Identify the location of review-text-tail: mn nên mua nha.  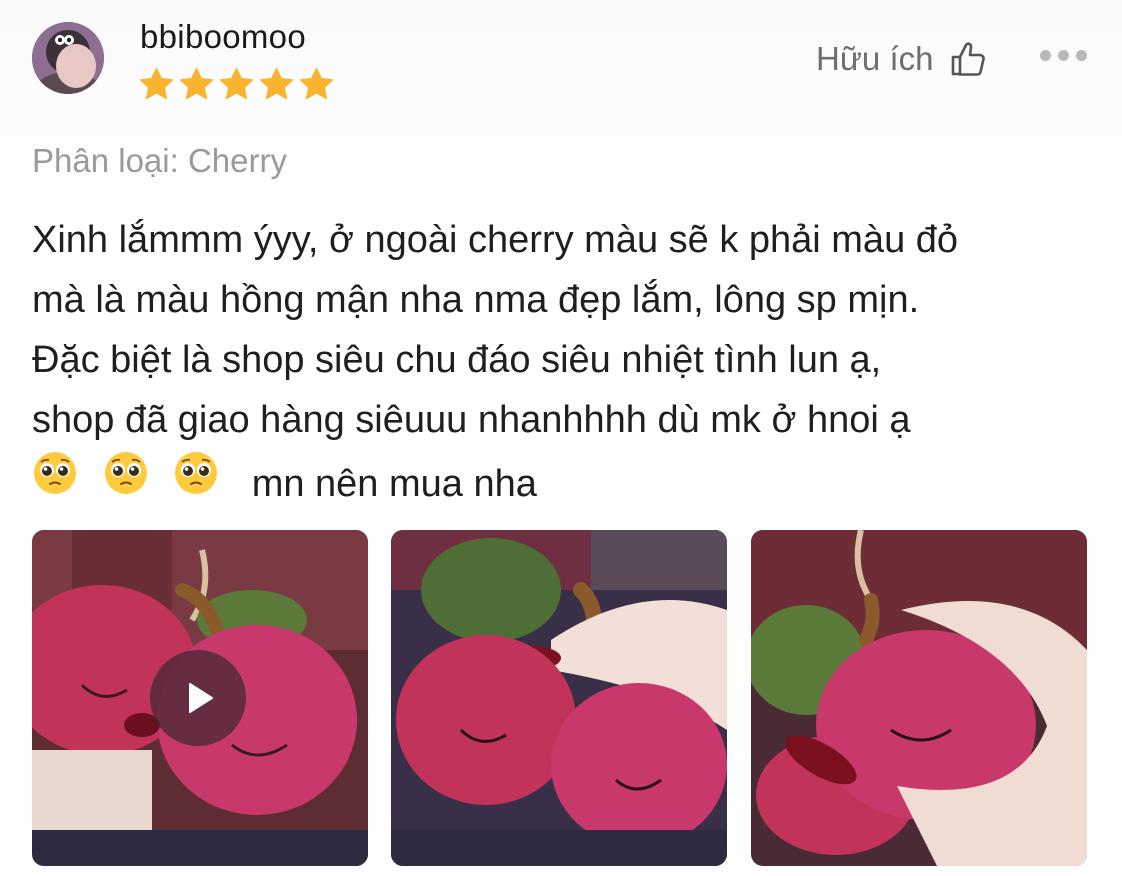
(394, 484).